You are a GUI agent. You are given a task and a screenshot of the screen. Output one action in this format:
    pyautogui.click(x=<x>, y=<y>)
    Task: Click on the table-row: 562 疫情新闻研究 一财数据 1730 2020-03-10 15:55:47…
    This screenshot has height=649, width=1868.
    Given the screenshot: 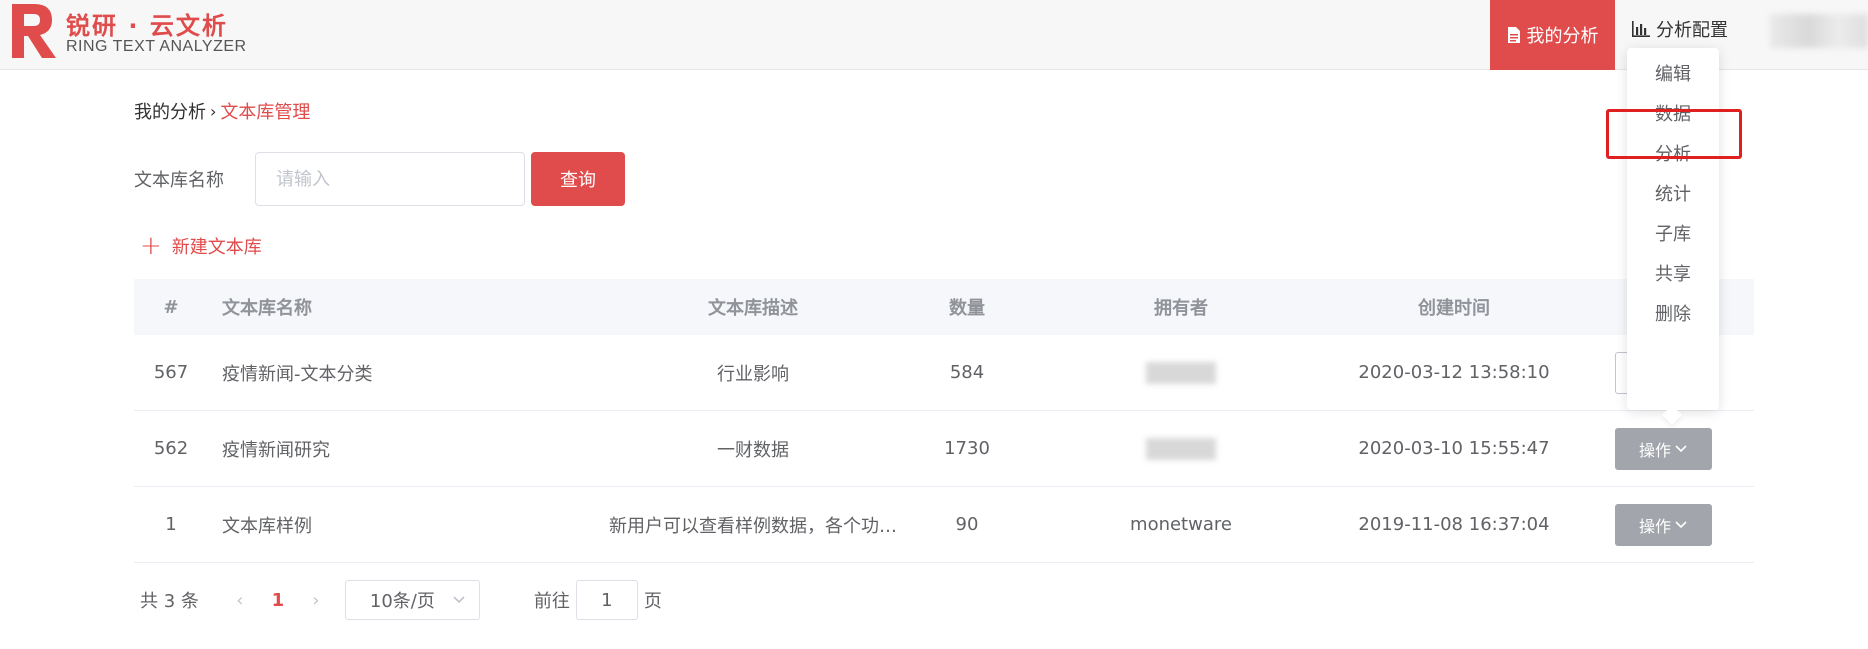 What is the action you would take?
    pyautogui.click(x=944, y=449)
    